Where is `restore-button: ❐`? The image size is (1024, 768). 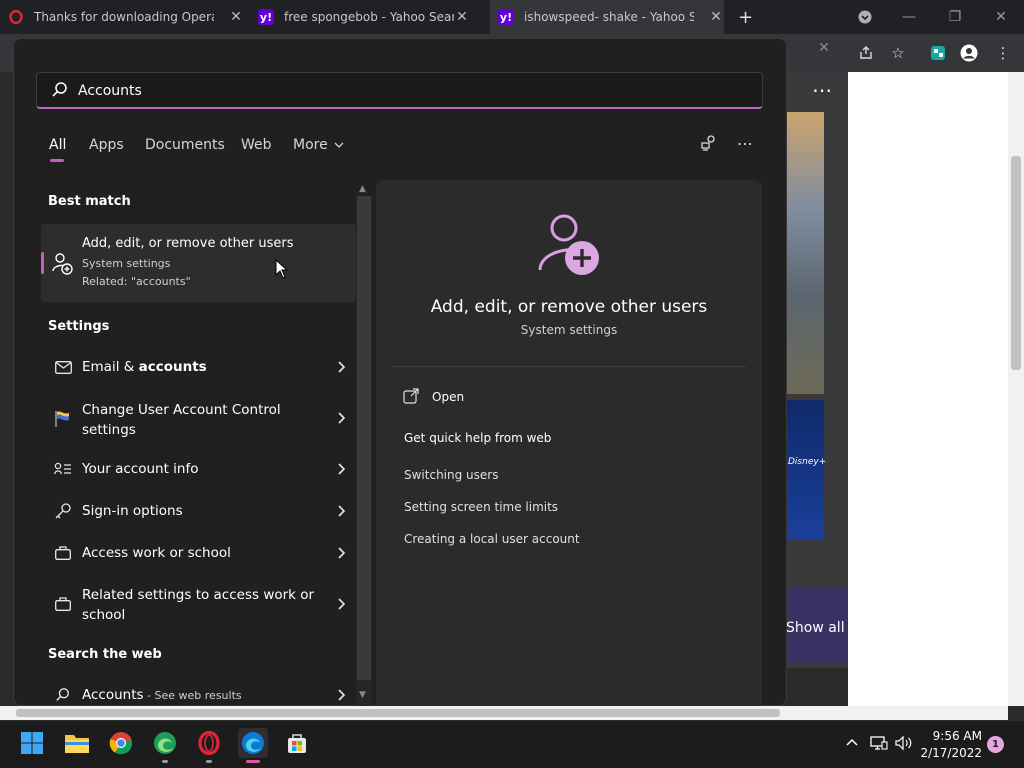 restore-button: ❐ is located at coordinates (955, 17).